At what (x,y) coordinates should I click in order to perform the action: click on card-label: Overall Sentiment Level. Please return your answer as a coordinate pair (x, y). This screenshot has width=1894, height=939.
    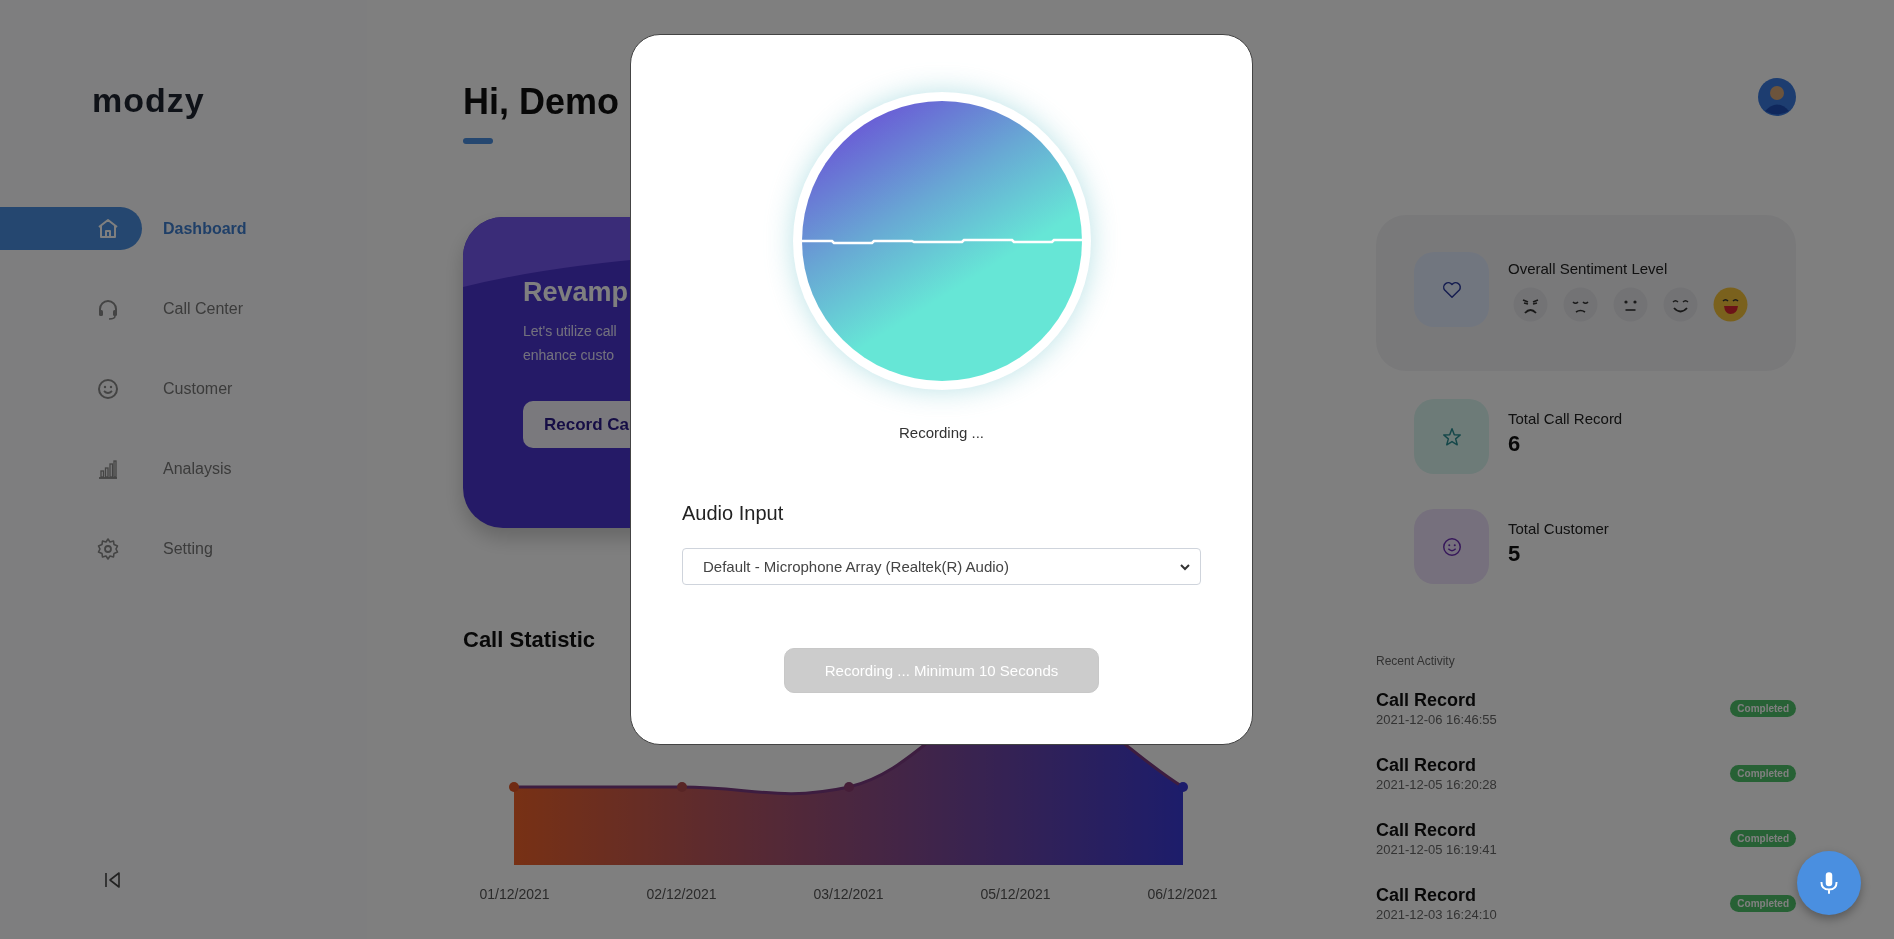
    Looking at the image, I should click on (1588, 268).